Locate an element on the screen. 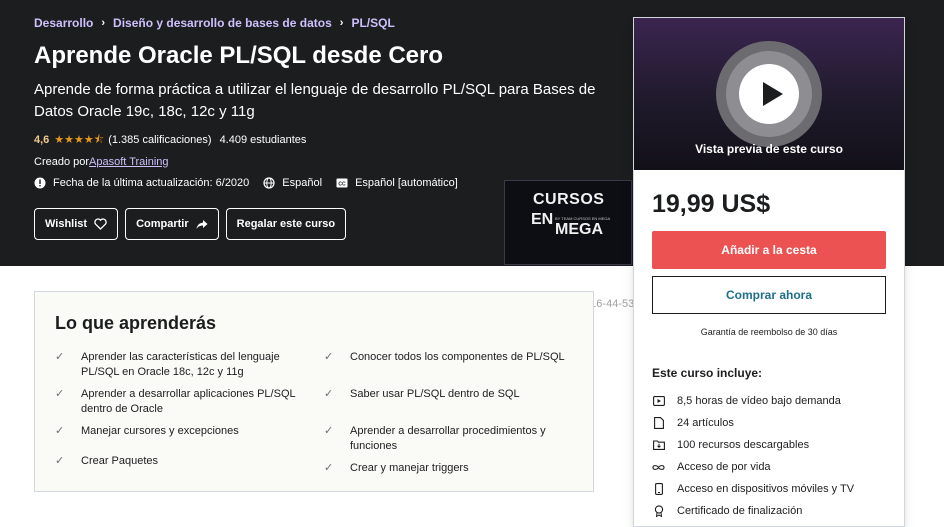 This screenshot has width=944, height=527. learn-item-text: Crear Paquetes is located at coordinates (120, 461).